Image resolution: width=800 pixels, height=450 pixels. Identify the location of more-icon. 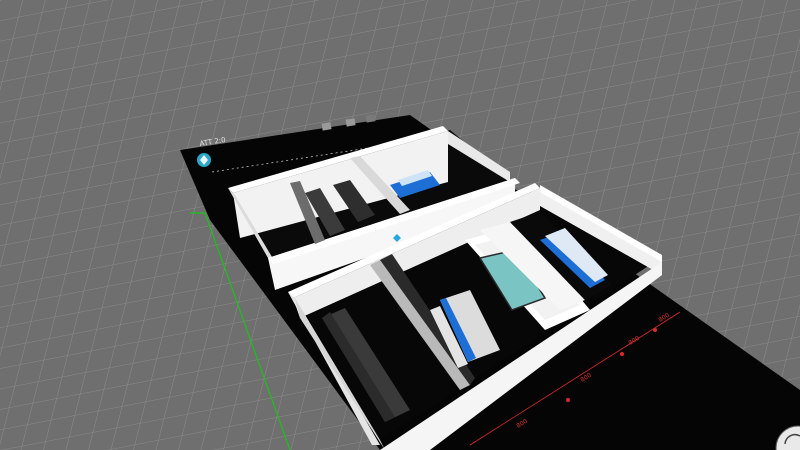
(370, 118).